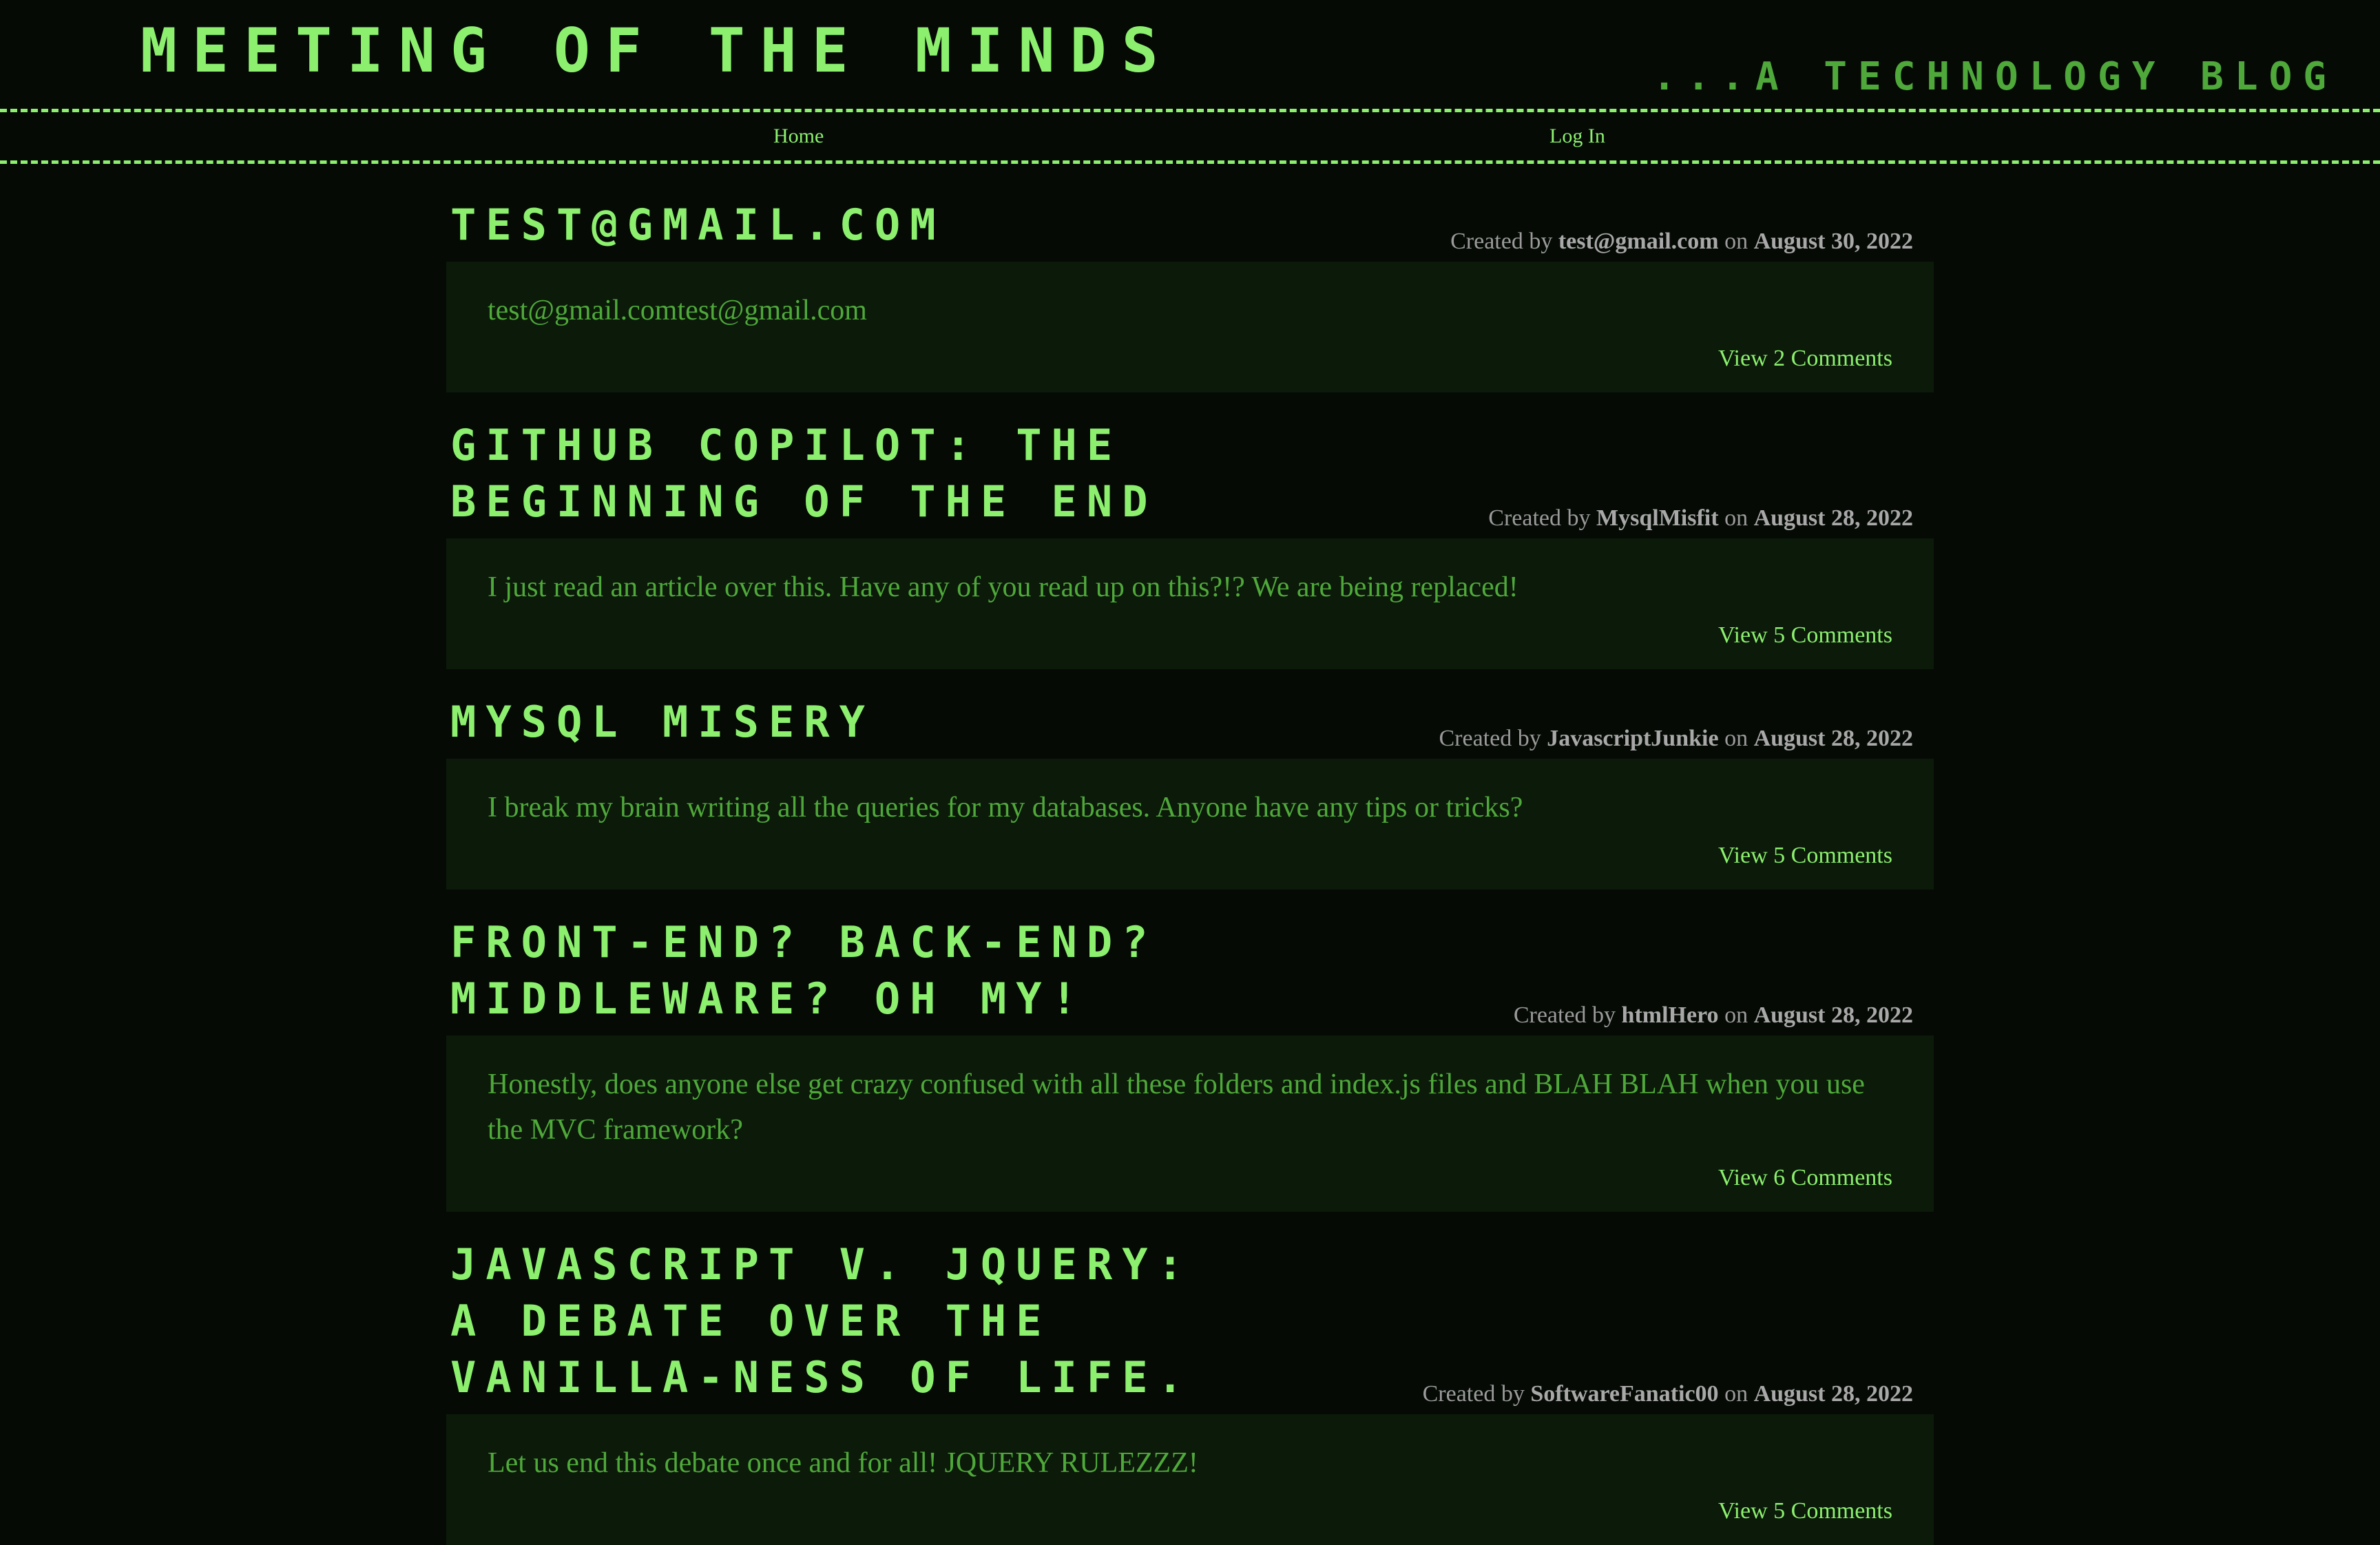  What do you see at coordinates (1190, 136) in the screenshot?
I see `main-nav: Home Log In` at bounding box center [1190, 136].